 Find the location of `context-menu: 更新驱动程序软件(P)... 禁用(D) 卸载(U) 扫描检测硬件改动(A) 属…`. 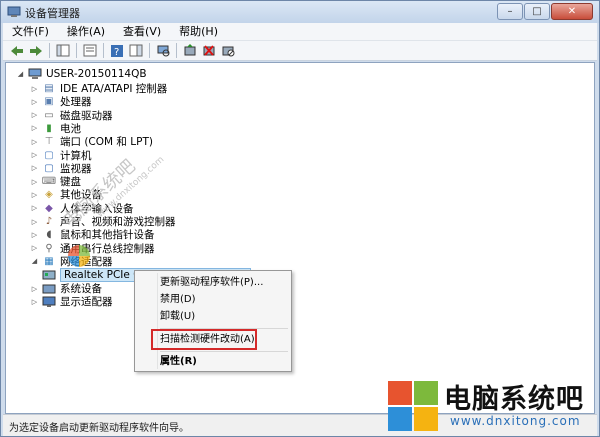

context-menu: 更新驱动程序软件(P)... 禁用(D) 卸载(U) 扫描检测硬件改动(A) 属… is located at coordinates (213, 321).